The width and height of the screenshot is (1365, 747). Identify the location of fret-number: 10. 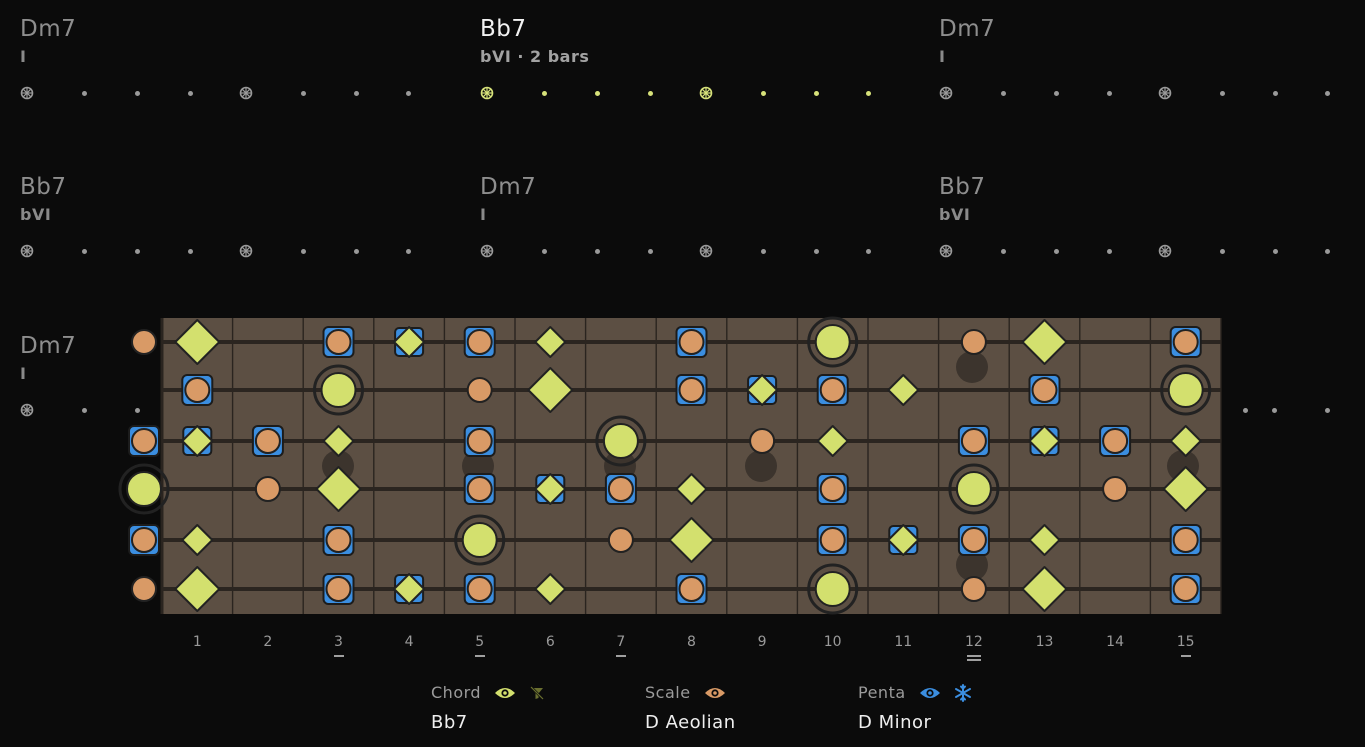
(832, 642).